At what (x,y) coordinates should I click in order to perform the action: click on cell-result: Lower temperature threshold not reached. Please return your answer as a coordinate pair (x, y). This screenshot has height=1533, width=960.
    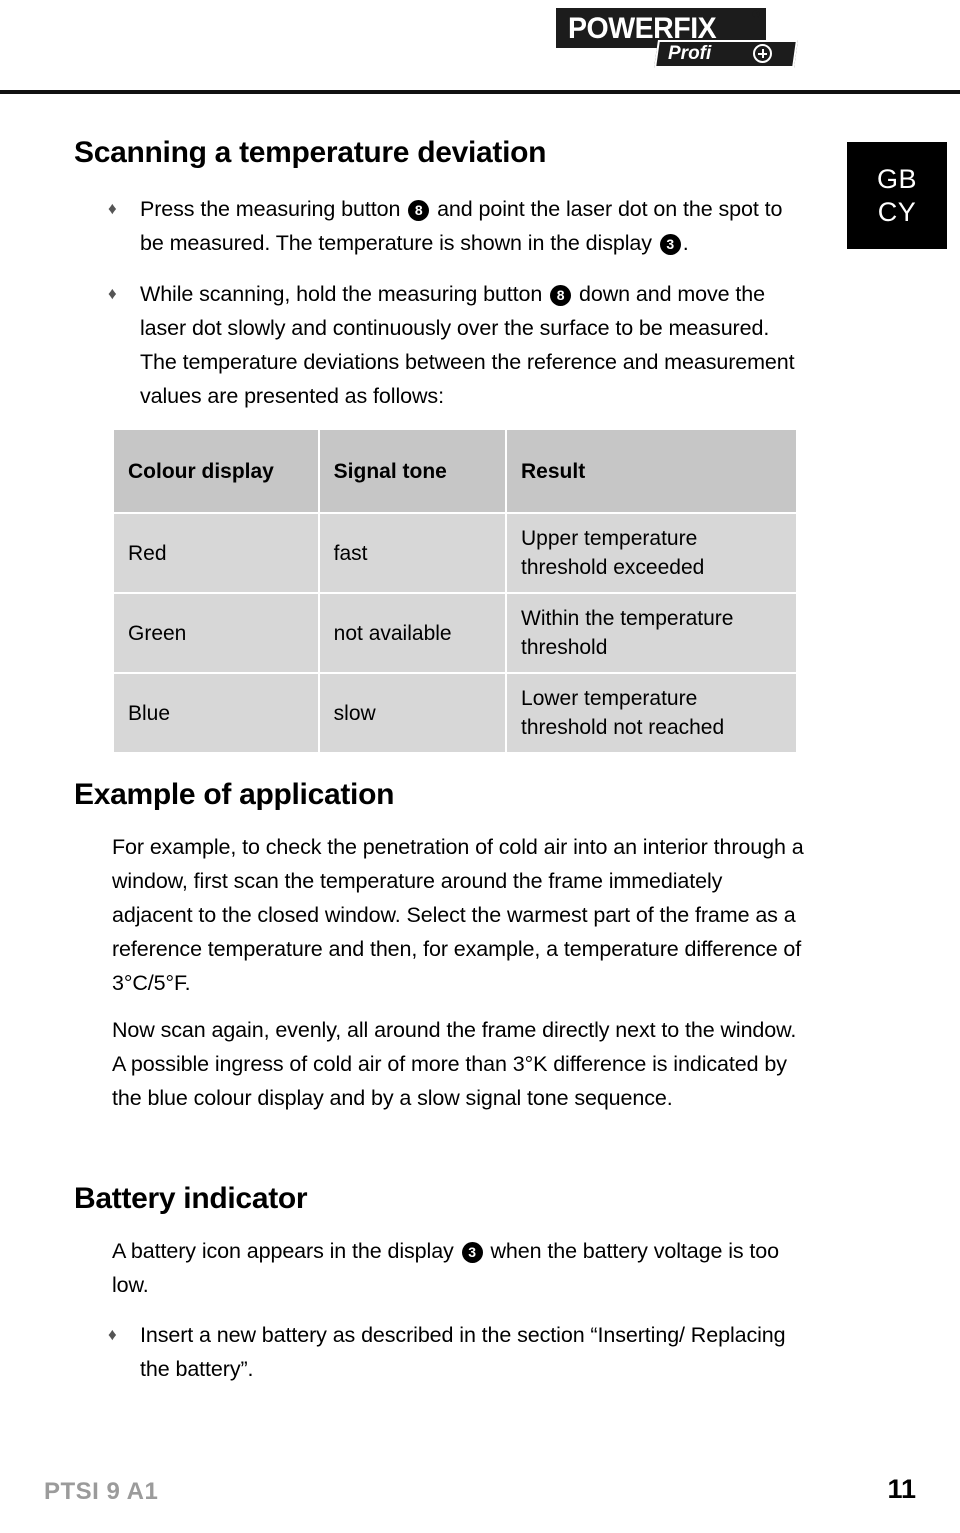
    Looking at the image, I should click on (651, 713).